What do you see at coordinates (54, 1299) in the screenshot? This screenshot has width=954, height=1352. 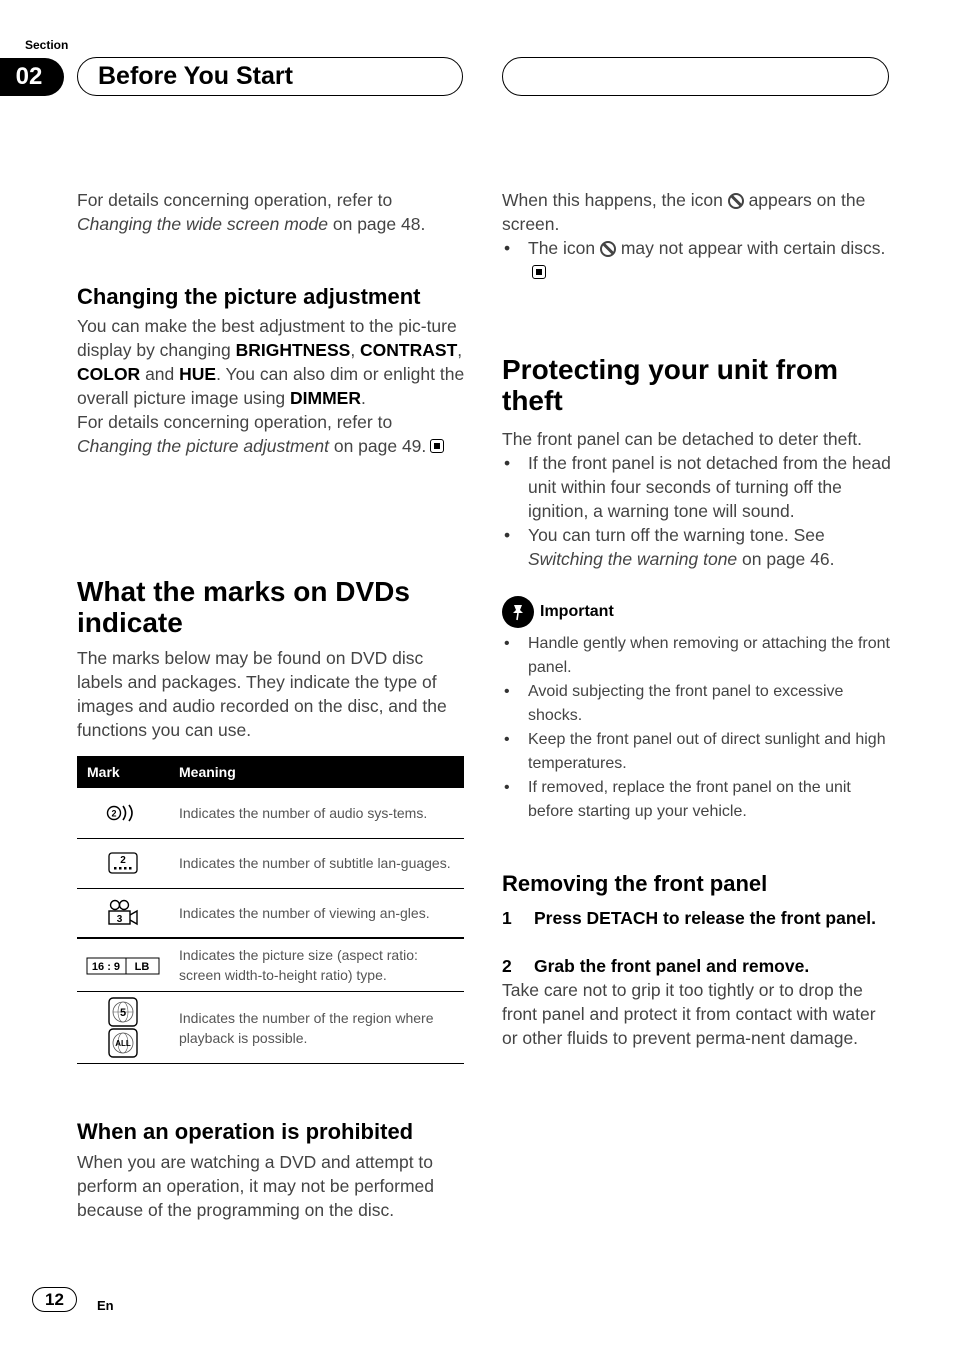 I see `page-number: 12` at bounding box center [54, 1299].